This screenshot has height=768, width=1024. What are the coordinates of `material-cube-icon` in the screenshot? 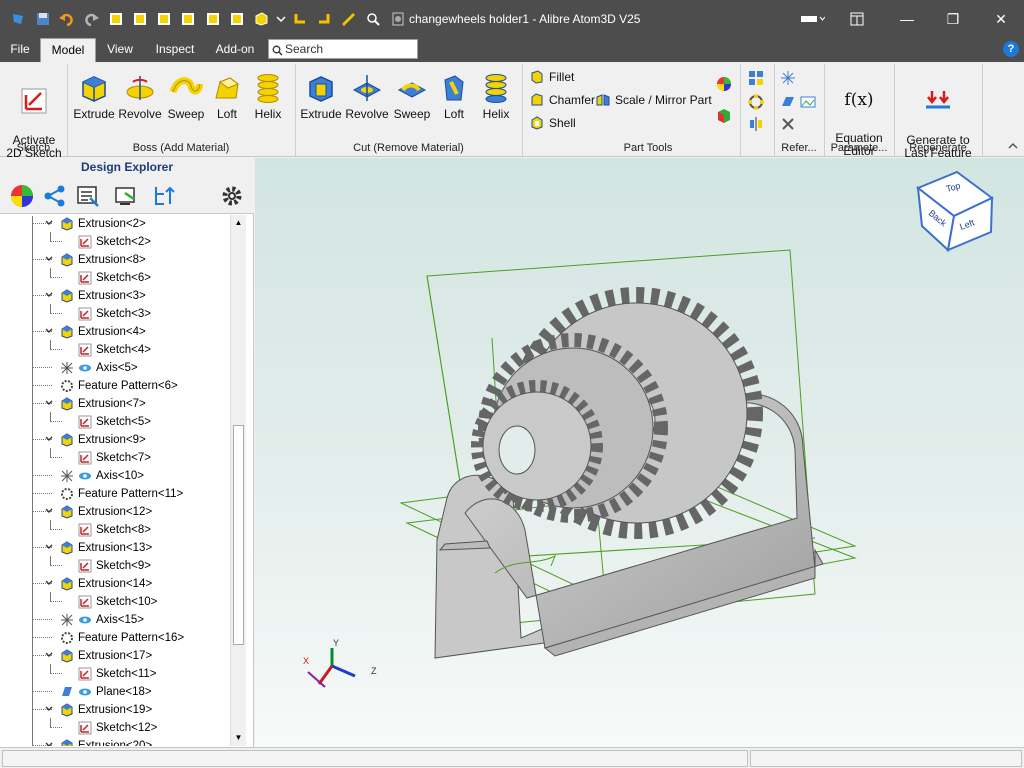 It's located at (724, 116).